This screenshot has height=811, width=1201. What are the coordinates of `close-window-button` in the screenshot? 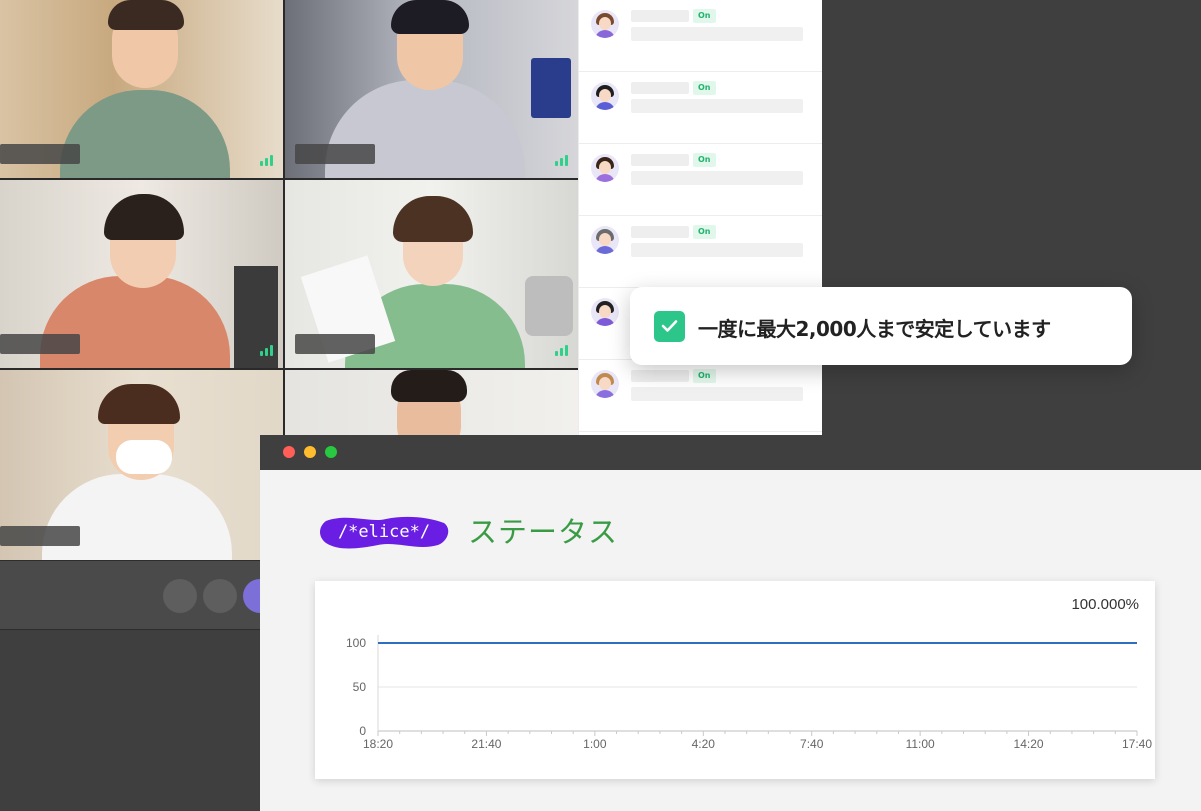 It's located at (289, 452).